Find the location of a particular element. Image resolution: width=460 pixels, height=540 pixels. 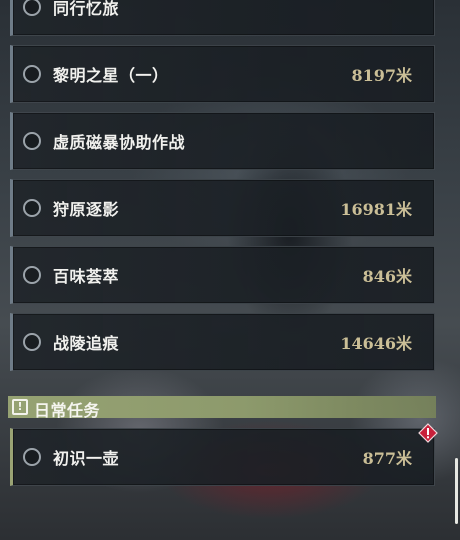

scrollbar-thumb is located at coordinates (456, 491).